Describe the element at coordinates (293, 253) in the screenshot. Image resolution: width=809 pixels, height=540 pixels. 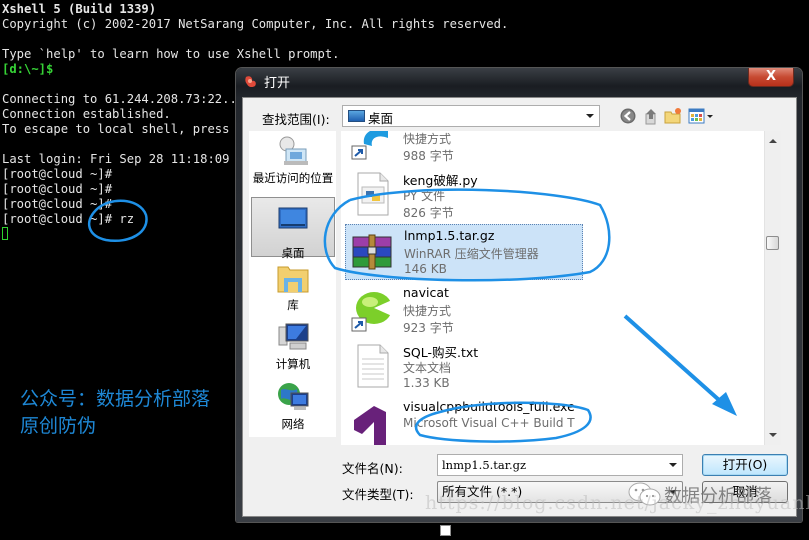
I see `place-label: 桌面` at that location.